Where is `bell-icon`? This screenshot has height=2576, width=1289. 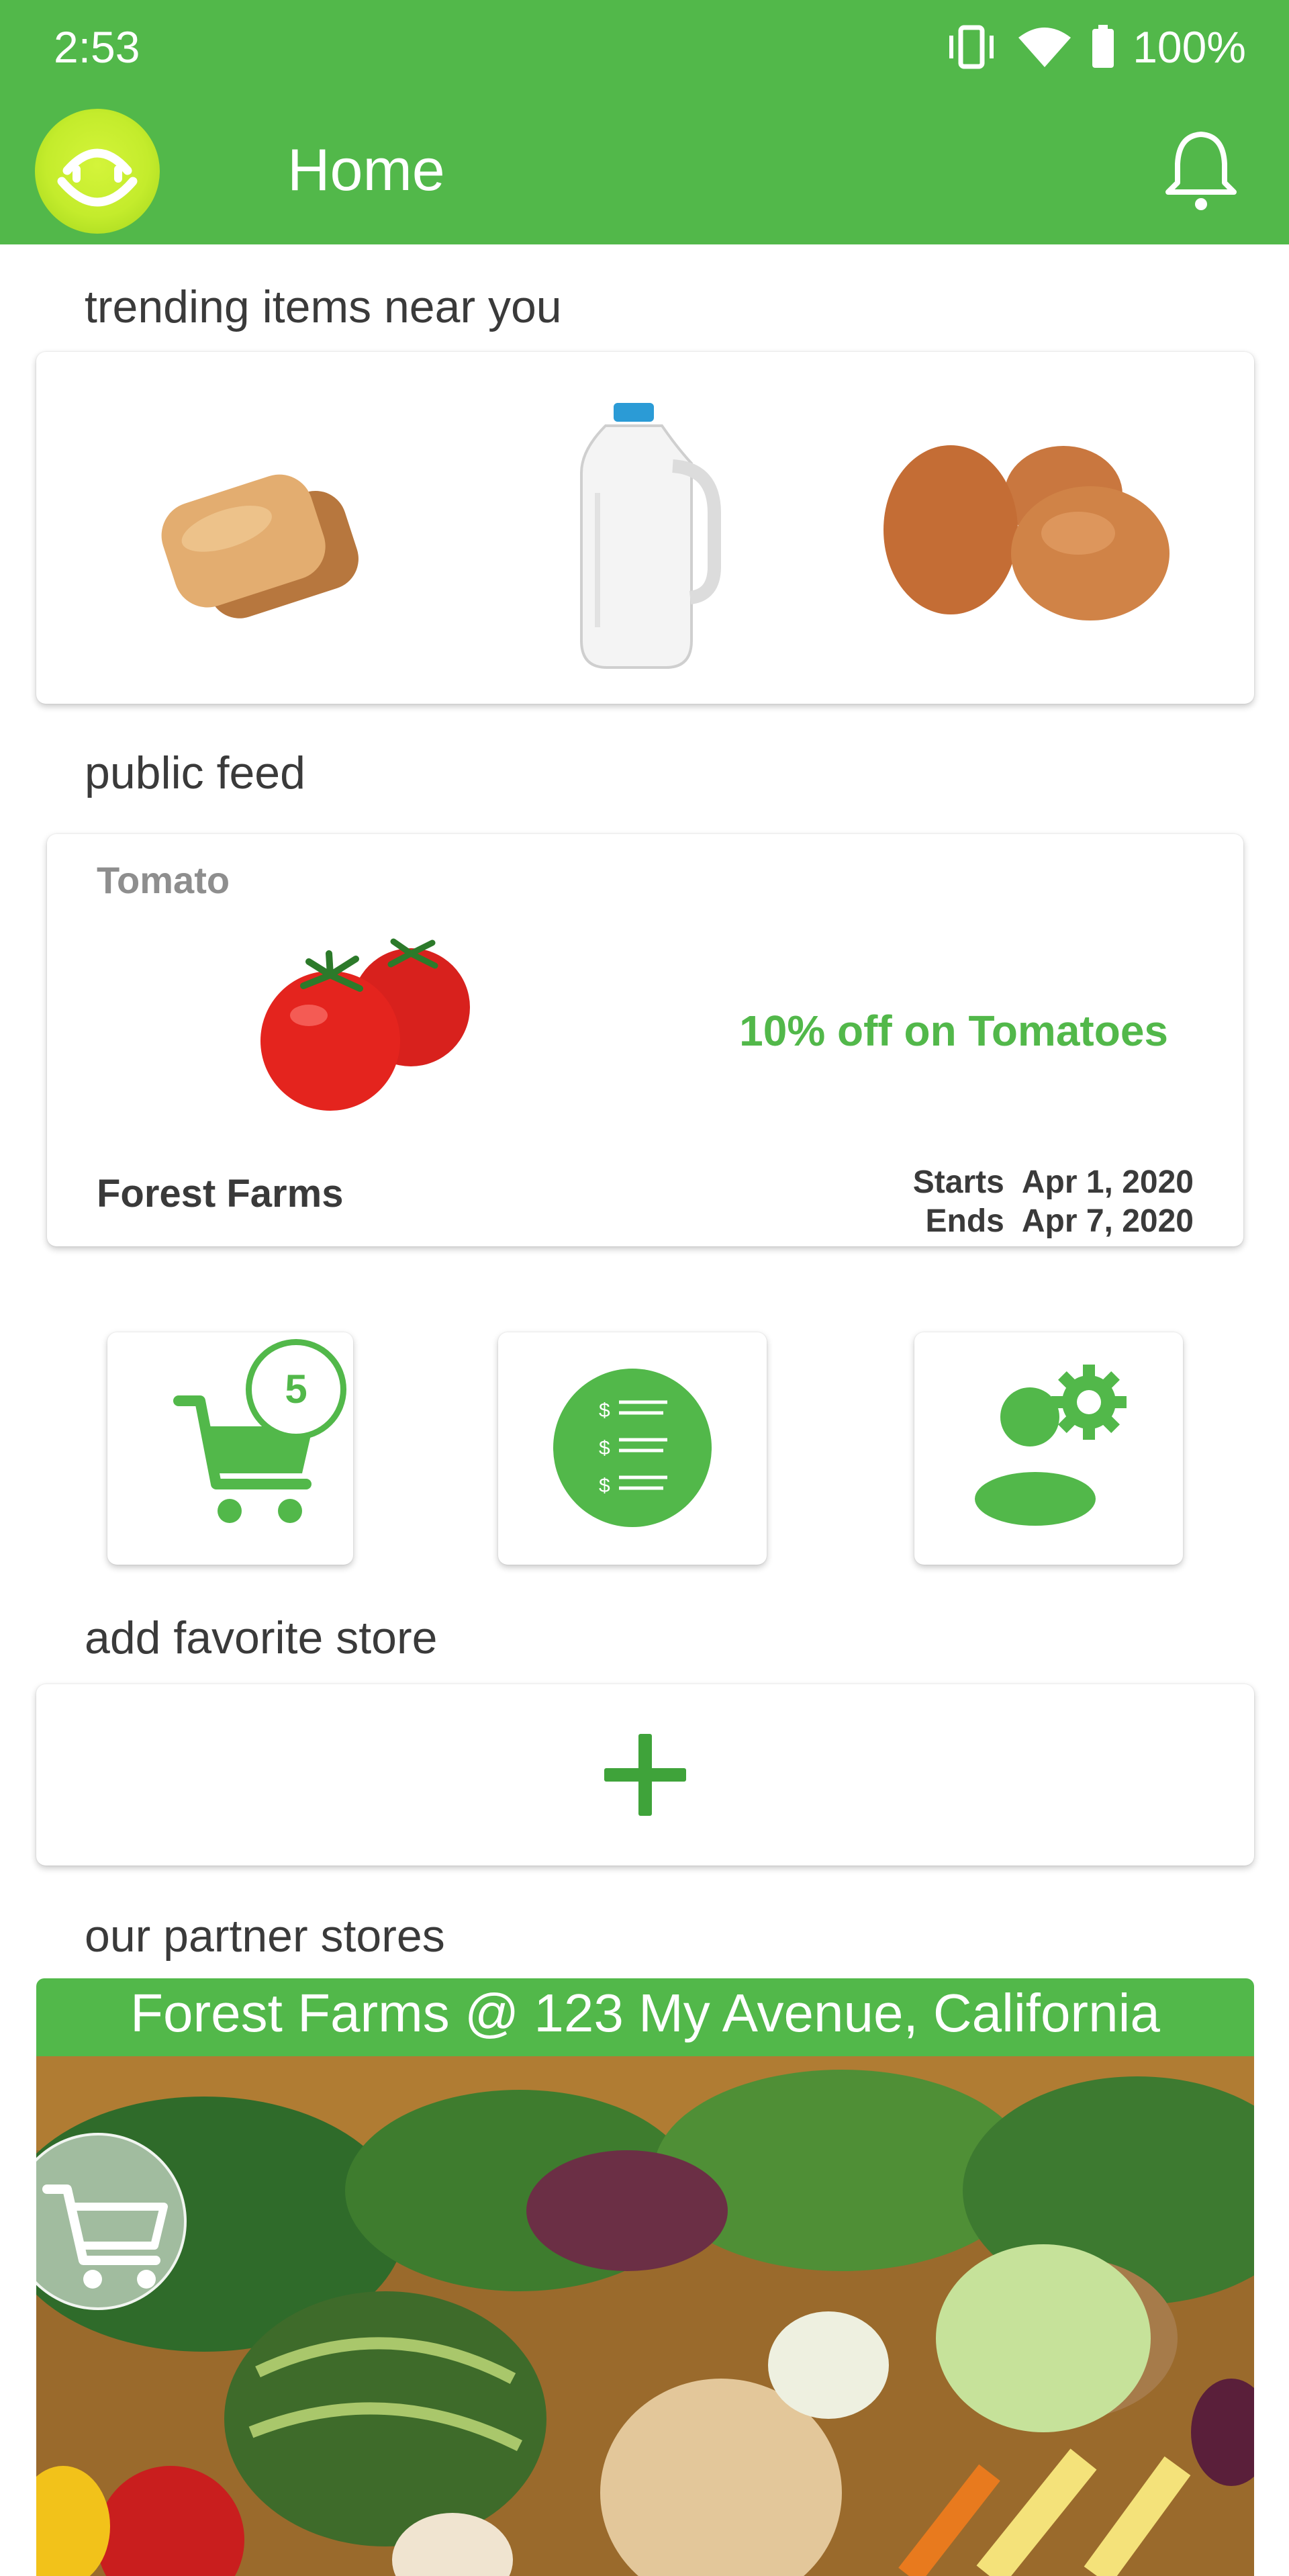
bell-icon is located at coordinates (1201, 170).